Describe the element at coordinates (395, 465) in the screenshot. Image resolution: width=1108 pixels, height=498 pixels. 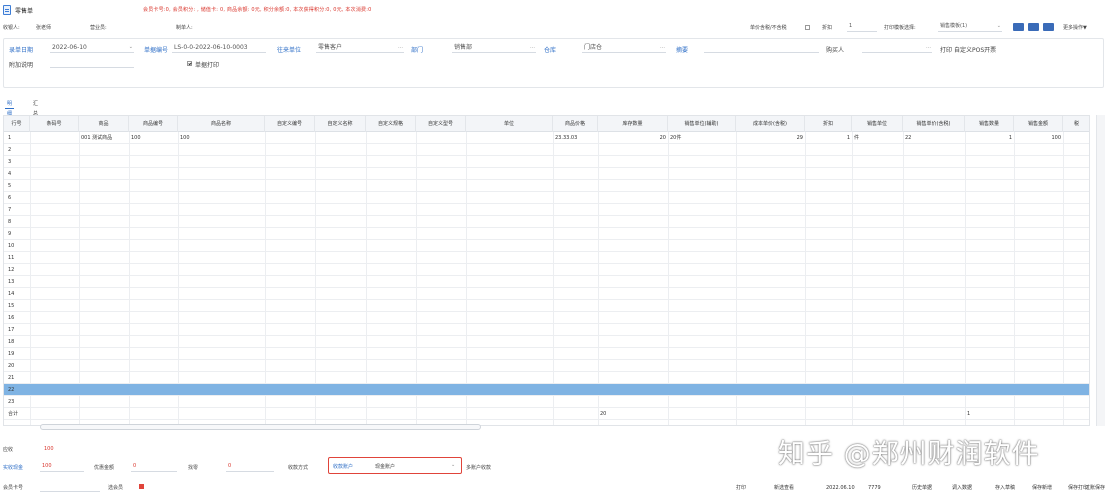
I see `account-select-box: 收款账户 现金账户 ⌄` at that location.